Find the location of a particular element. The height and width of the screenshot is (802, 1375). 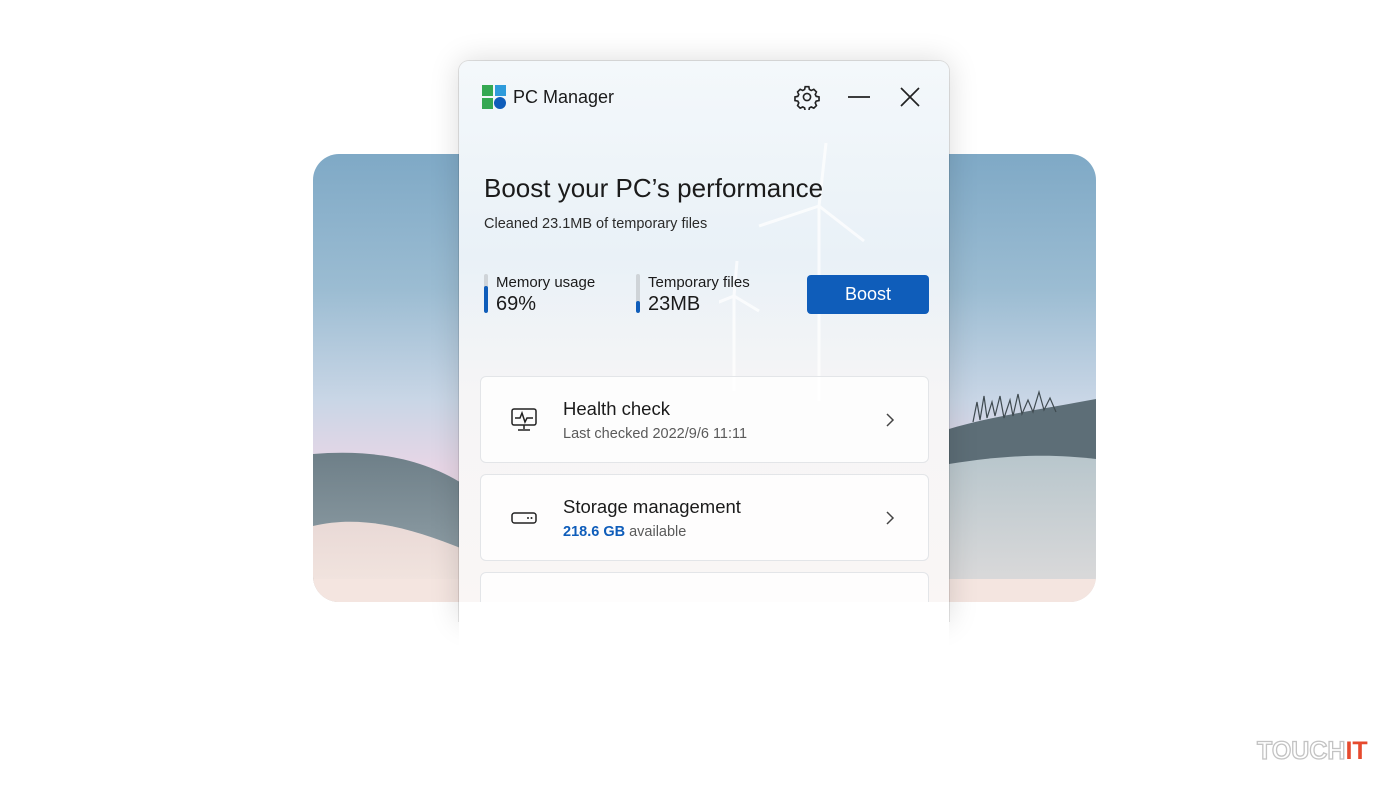

gear-icon is located at coordinates (807, 97).